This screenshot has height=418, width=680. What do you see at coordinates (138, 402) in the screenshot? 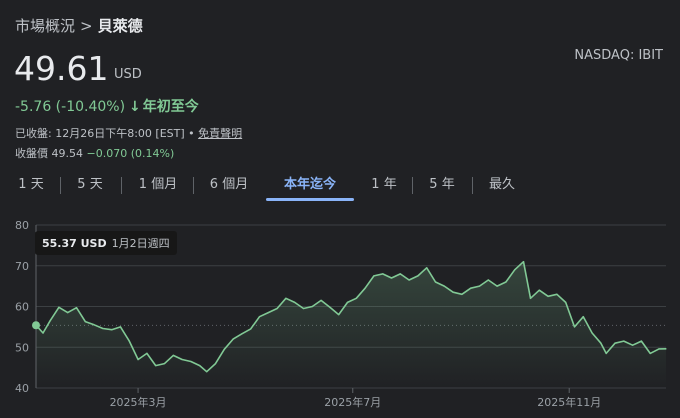
I see `x-tick-label: 2025年3月` at bounding box center [138, 402].